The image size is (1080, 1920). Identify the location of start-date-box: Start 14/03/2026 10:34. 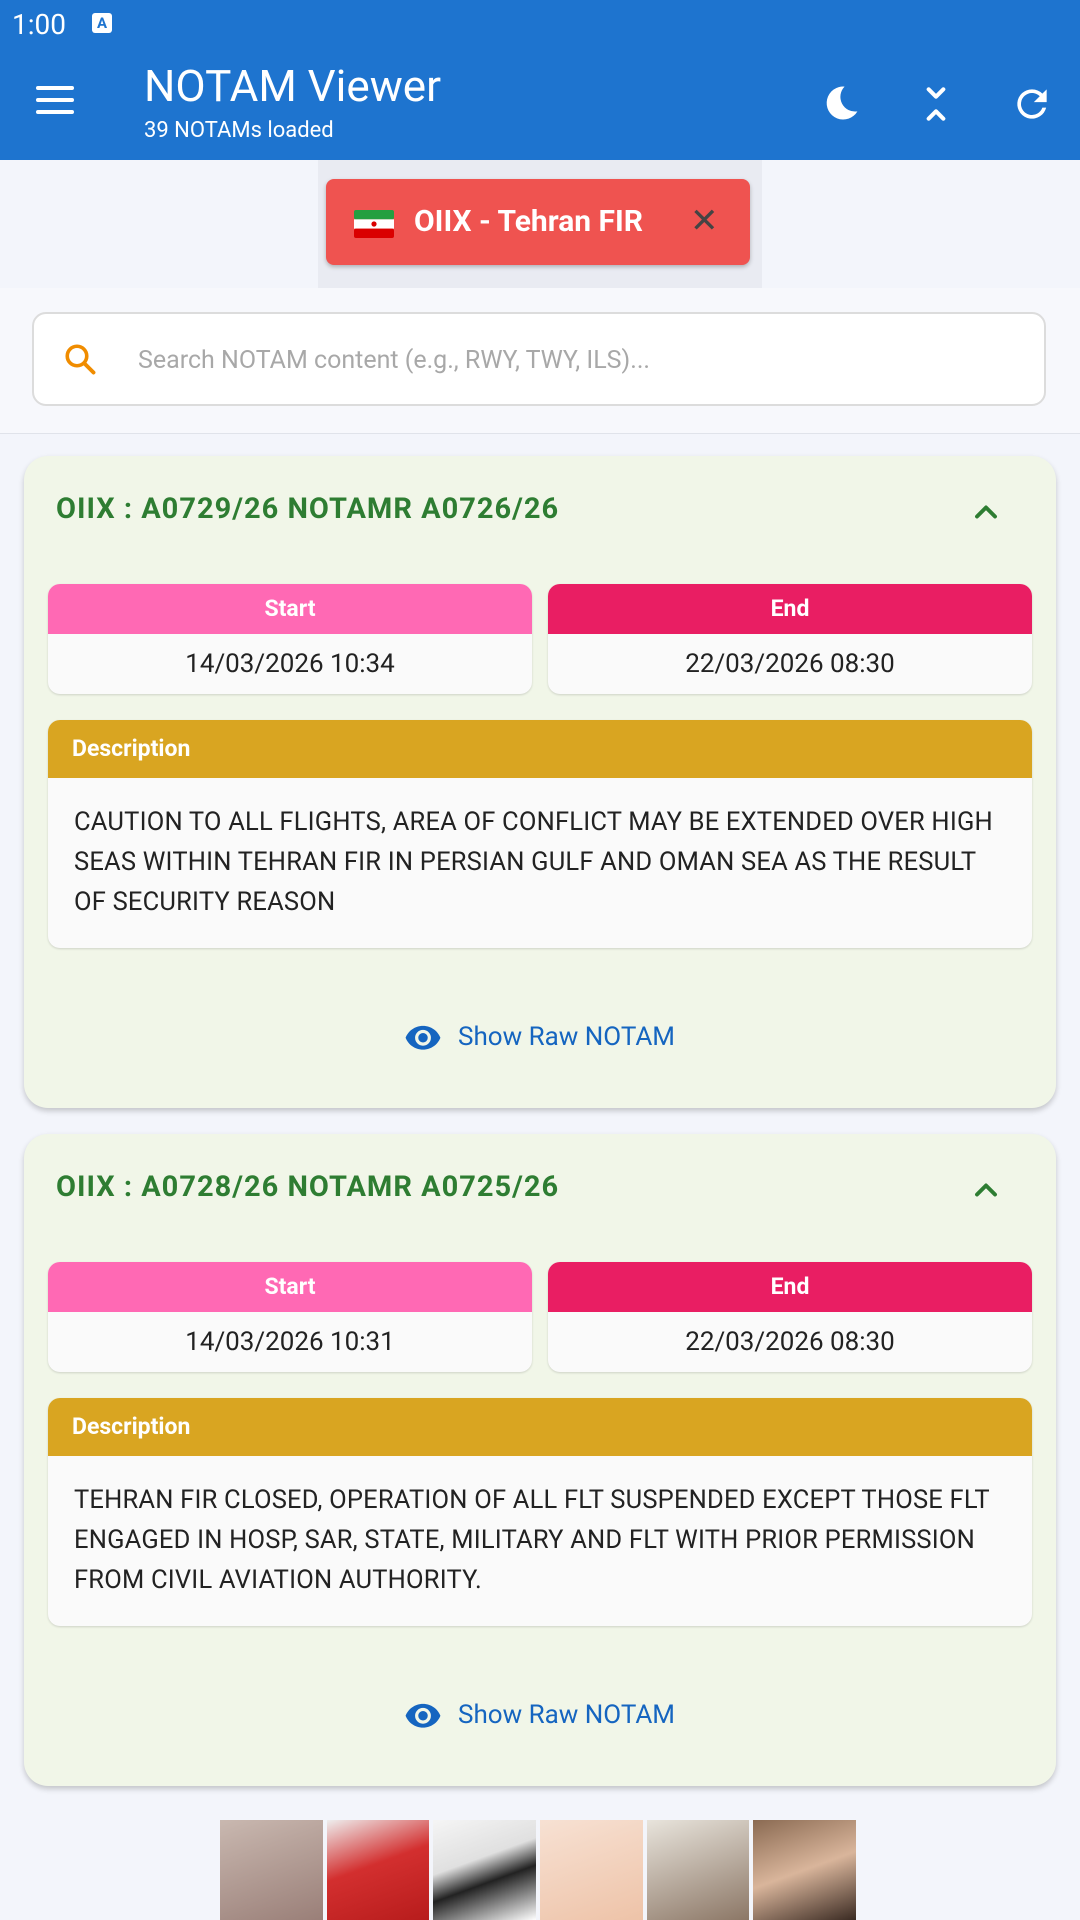
(290, 639).